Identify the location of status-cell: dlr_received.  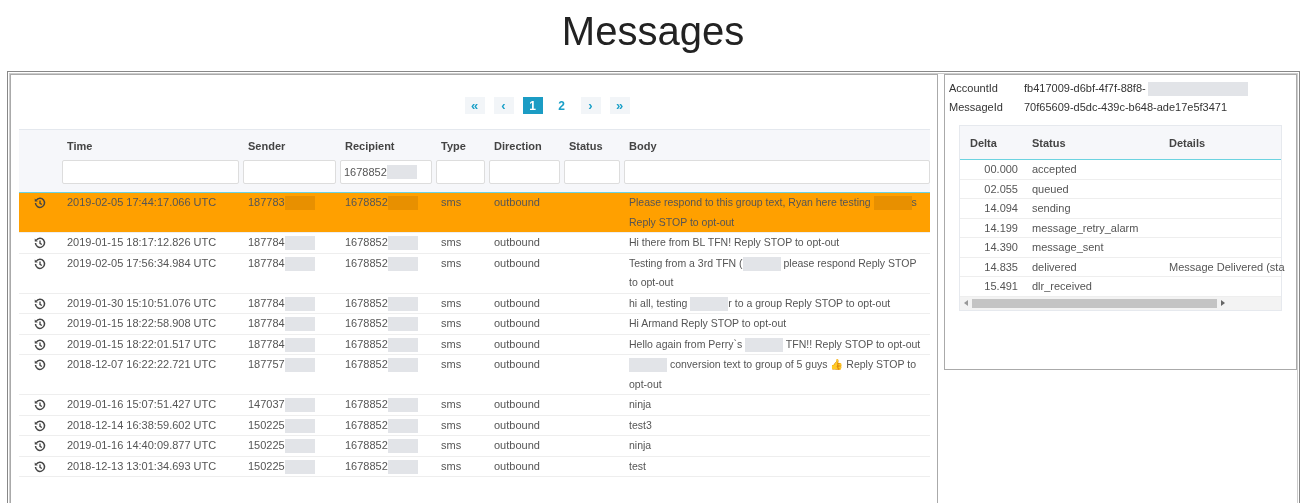
(1062, 286).